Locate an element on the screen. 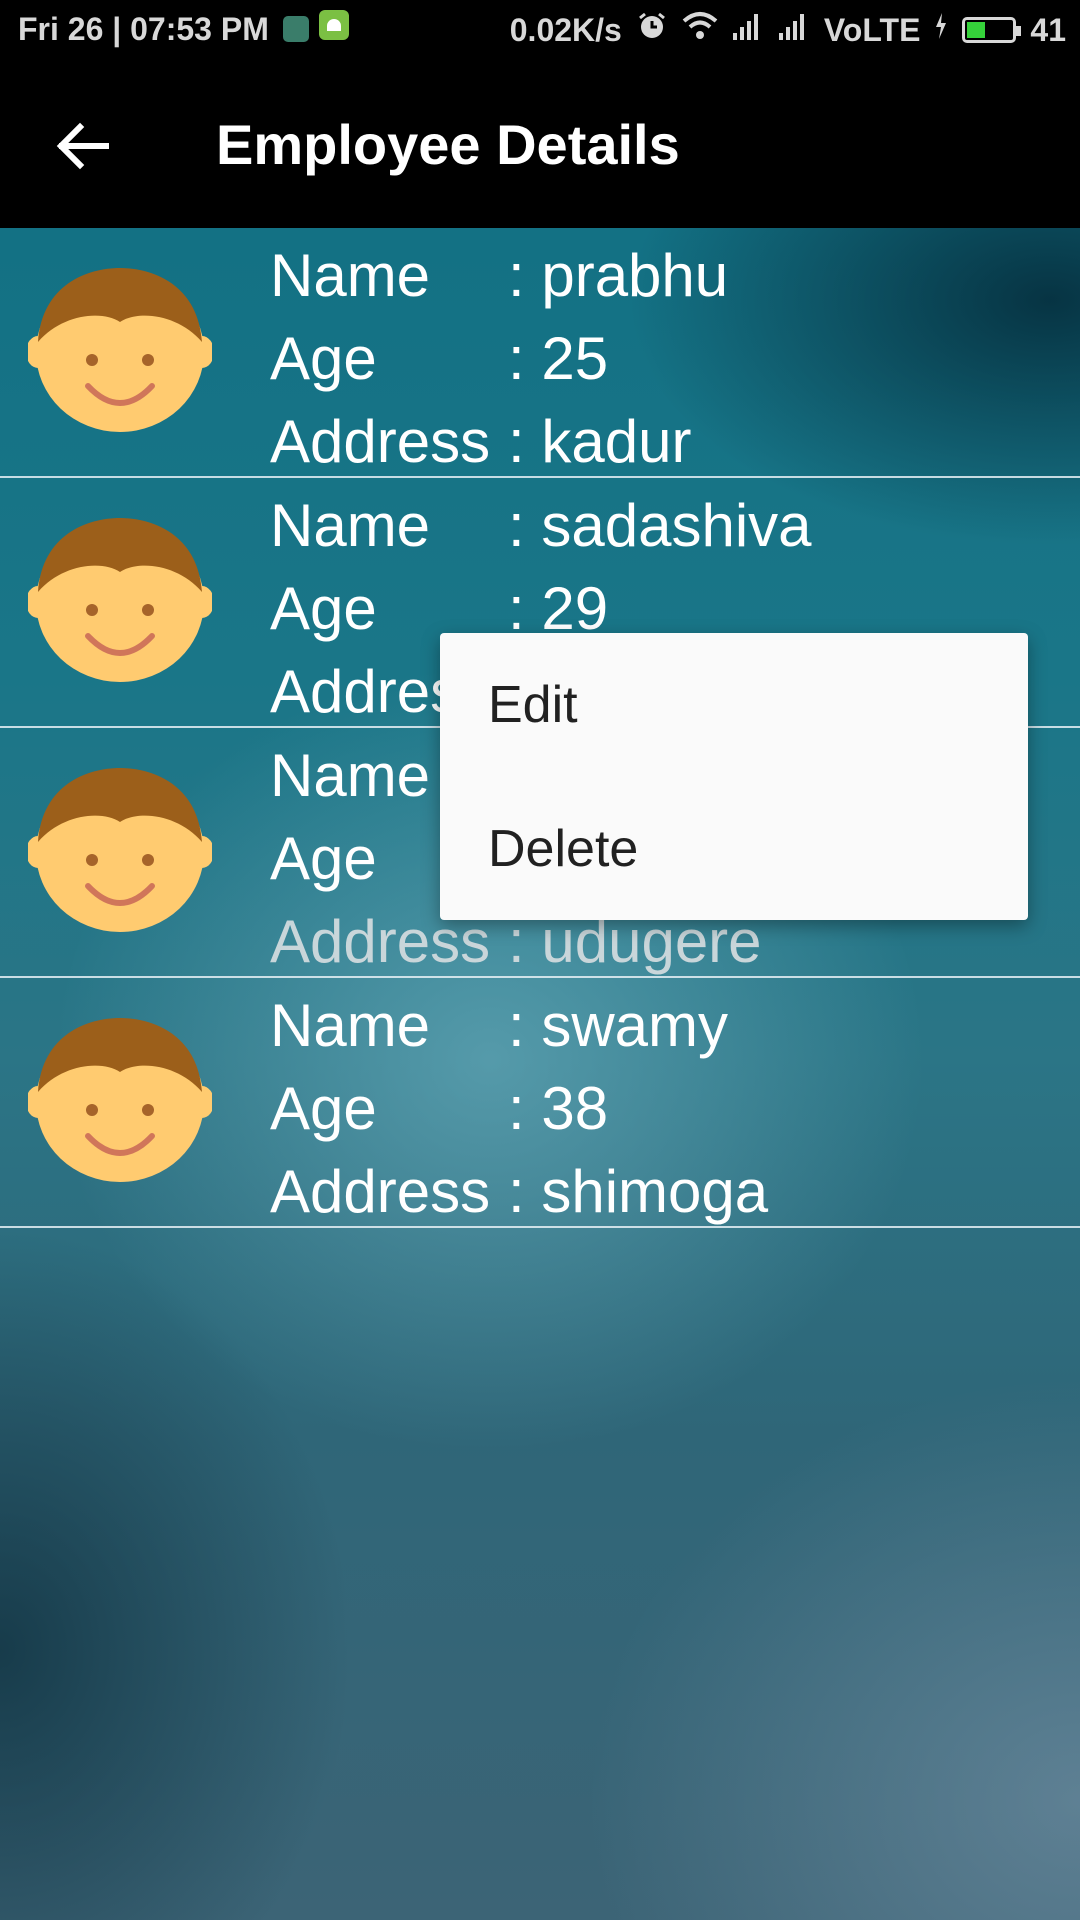  address-value: : kadur is located at coordinates (600, 441).